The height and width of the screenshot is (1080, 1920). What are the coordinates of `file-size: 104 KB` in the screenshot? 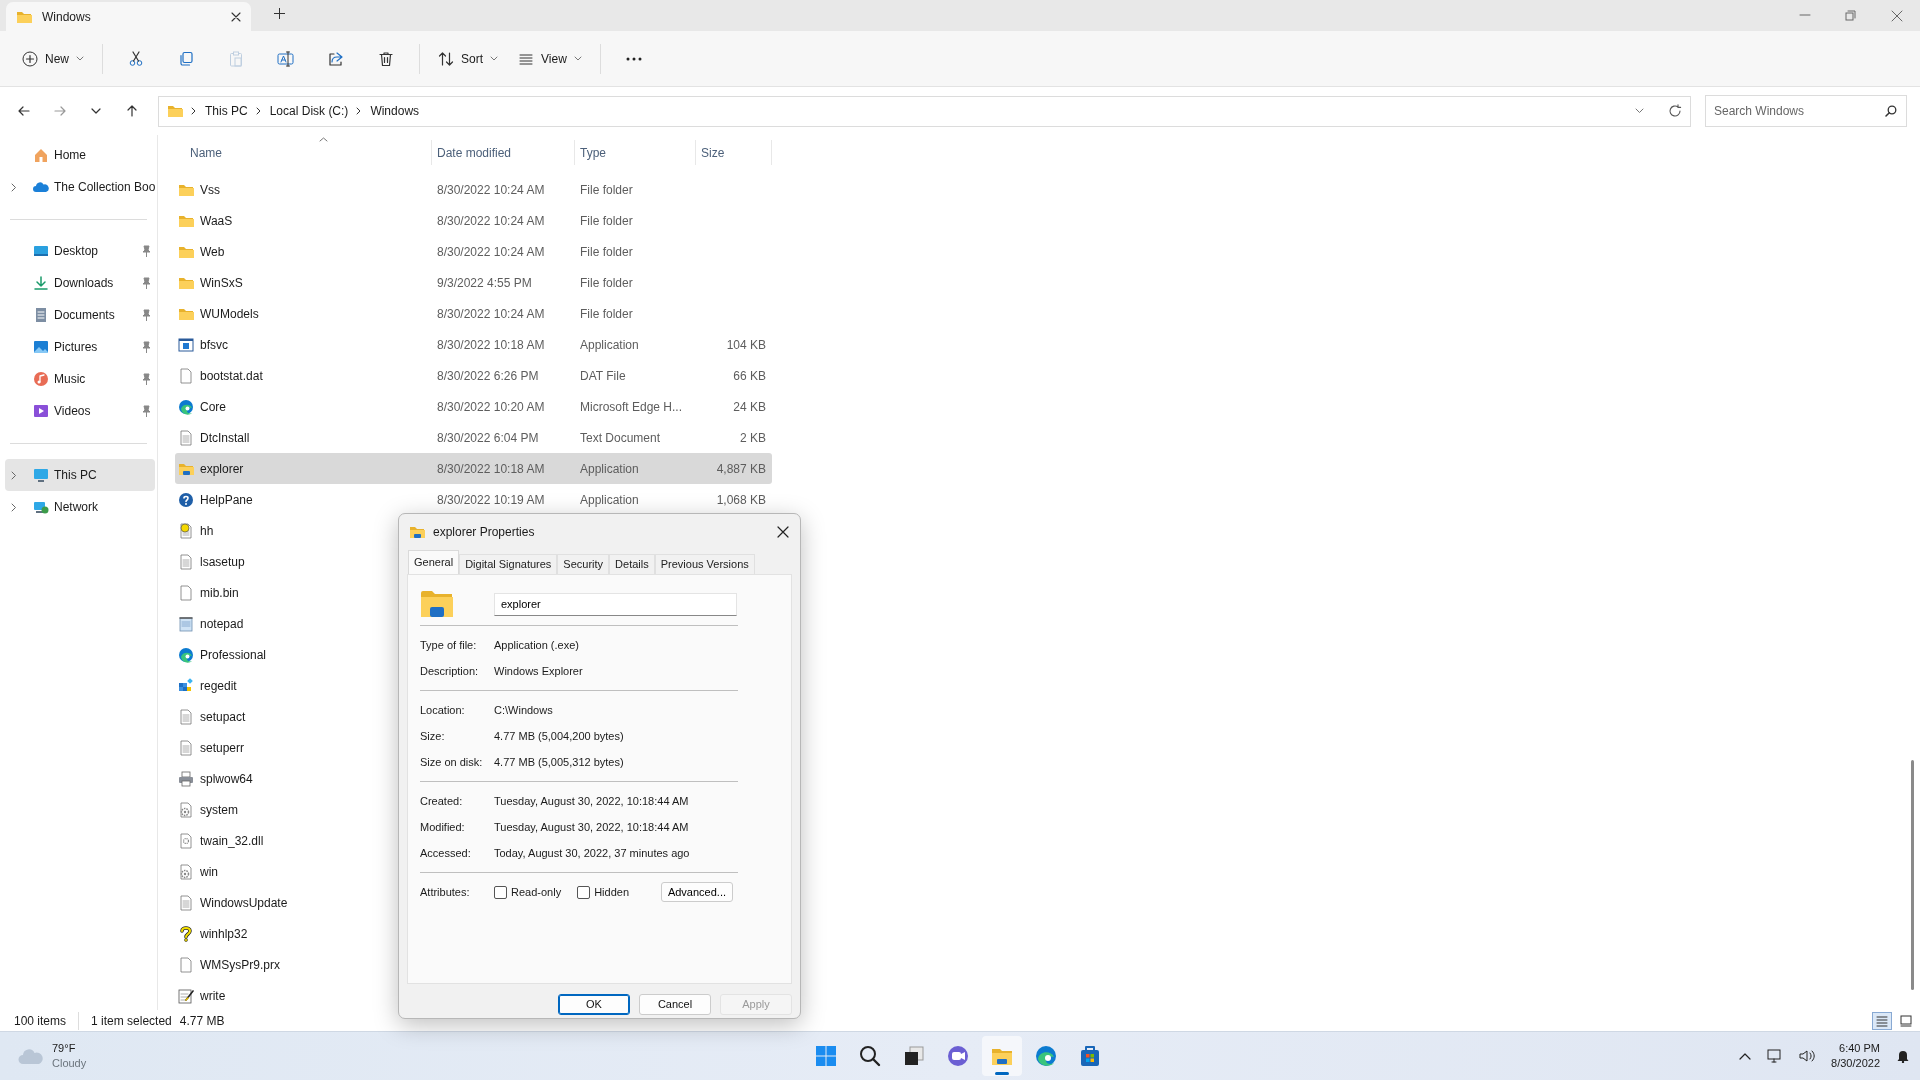 It's located at (746, 345).